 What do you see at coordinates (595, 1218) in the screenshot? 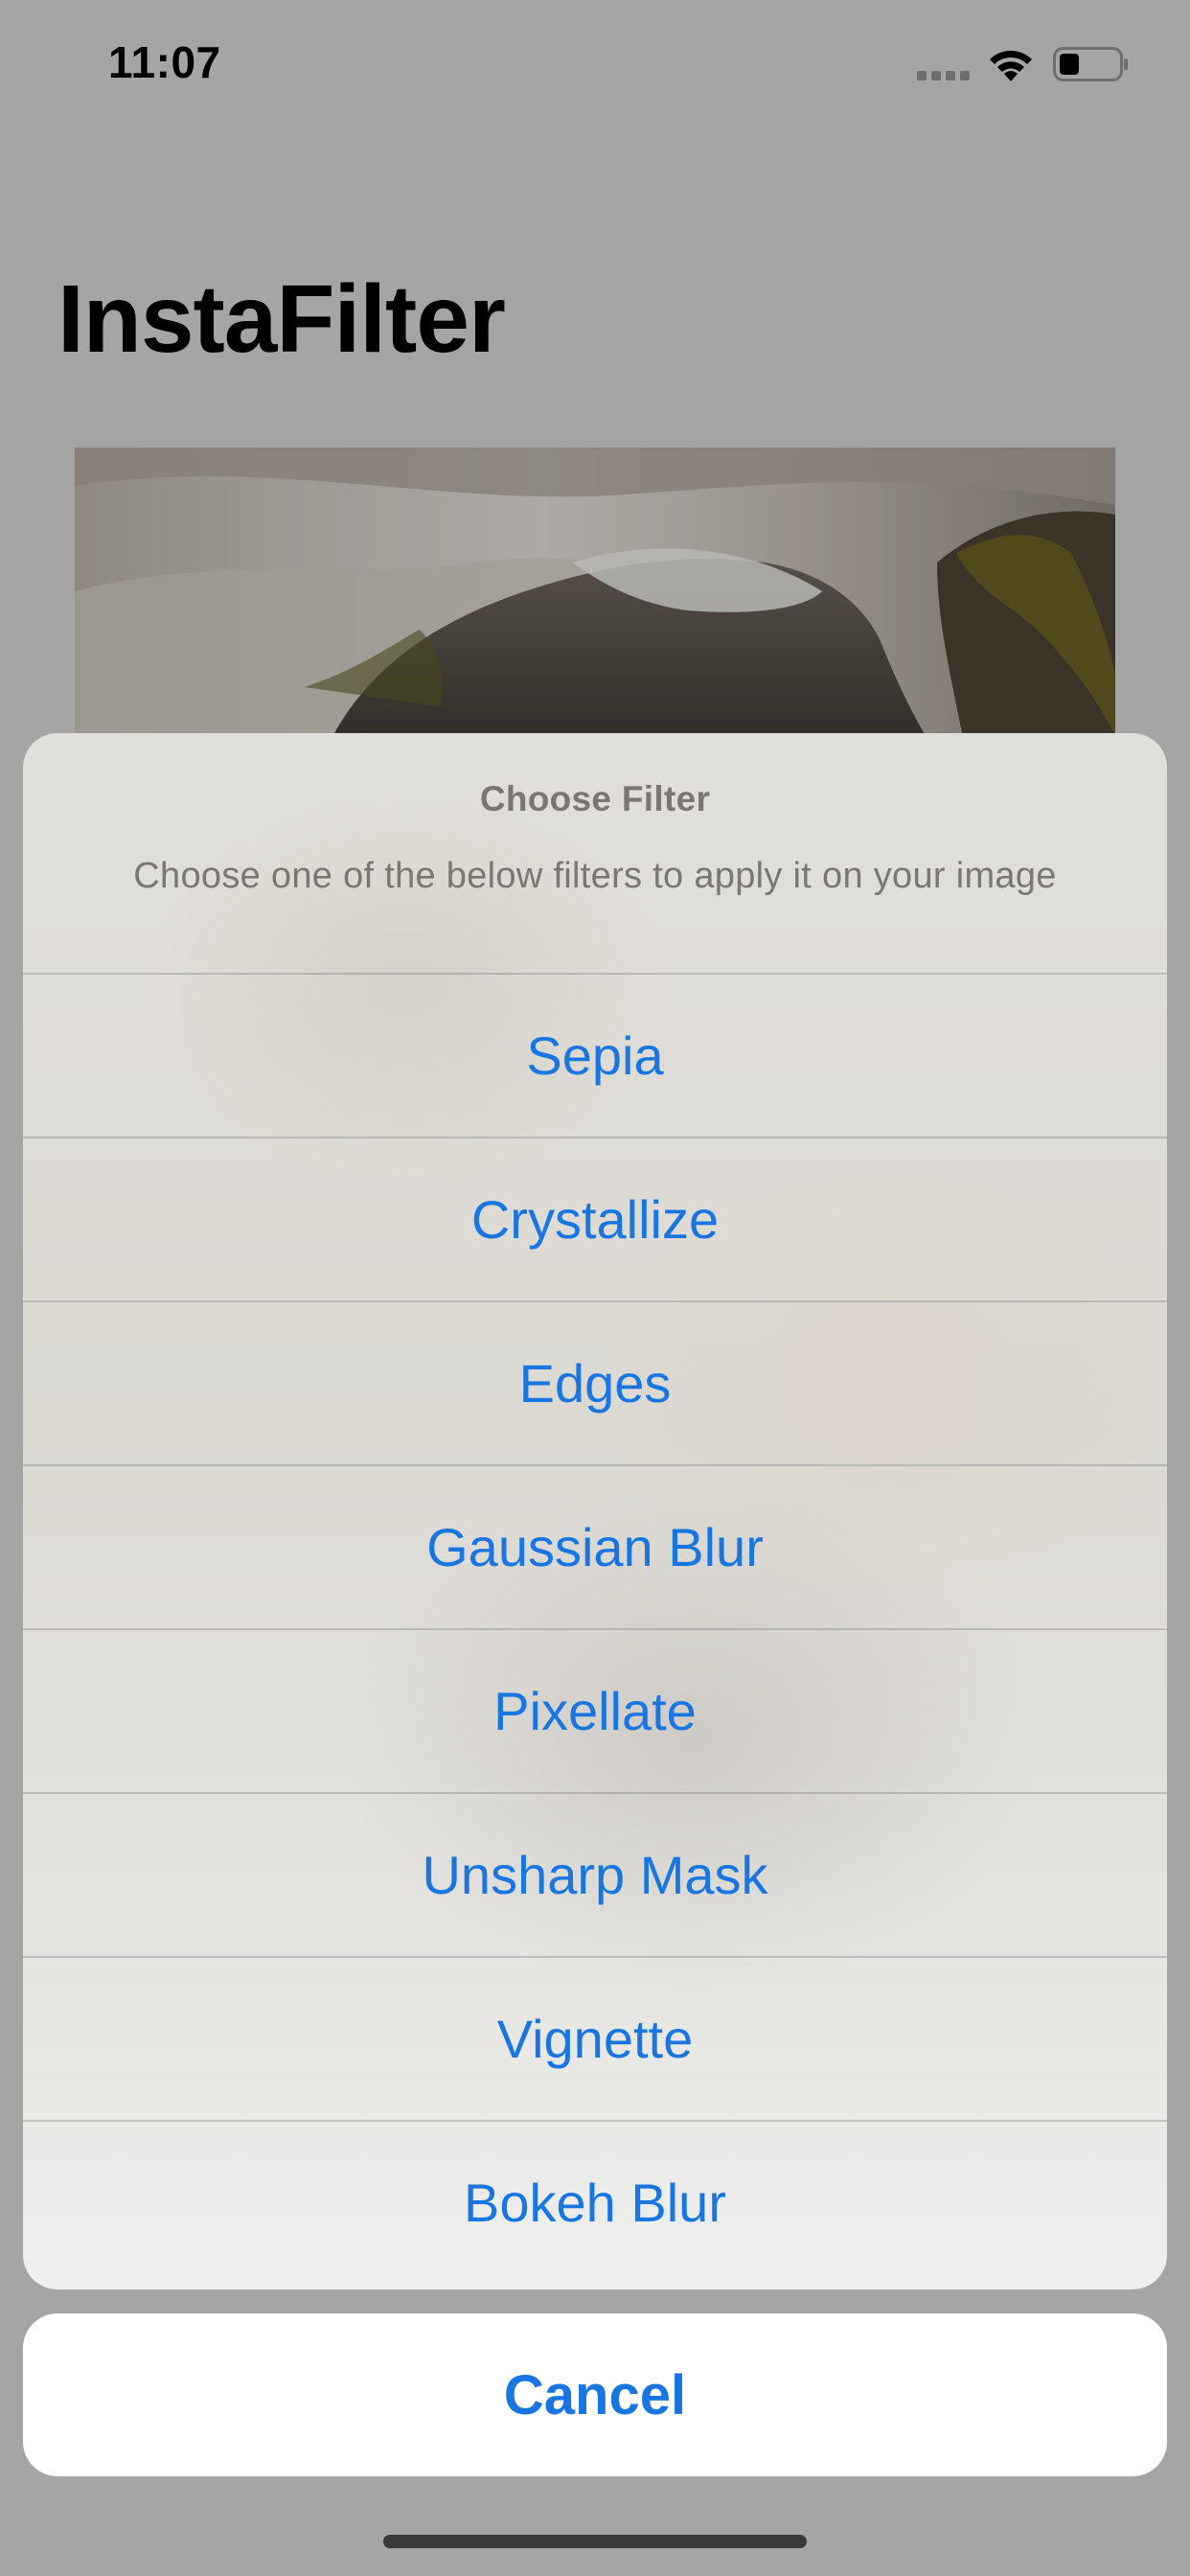
I see `option-crystallize: Crystallize` at bounding box center [595, 1218].